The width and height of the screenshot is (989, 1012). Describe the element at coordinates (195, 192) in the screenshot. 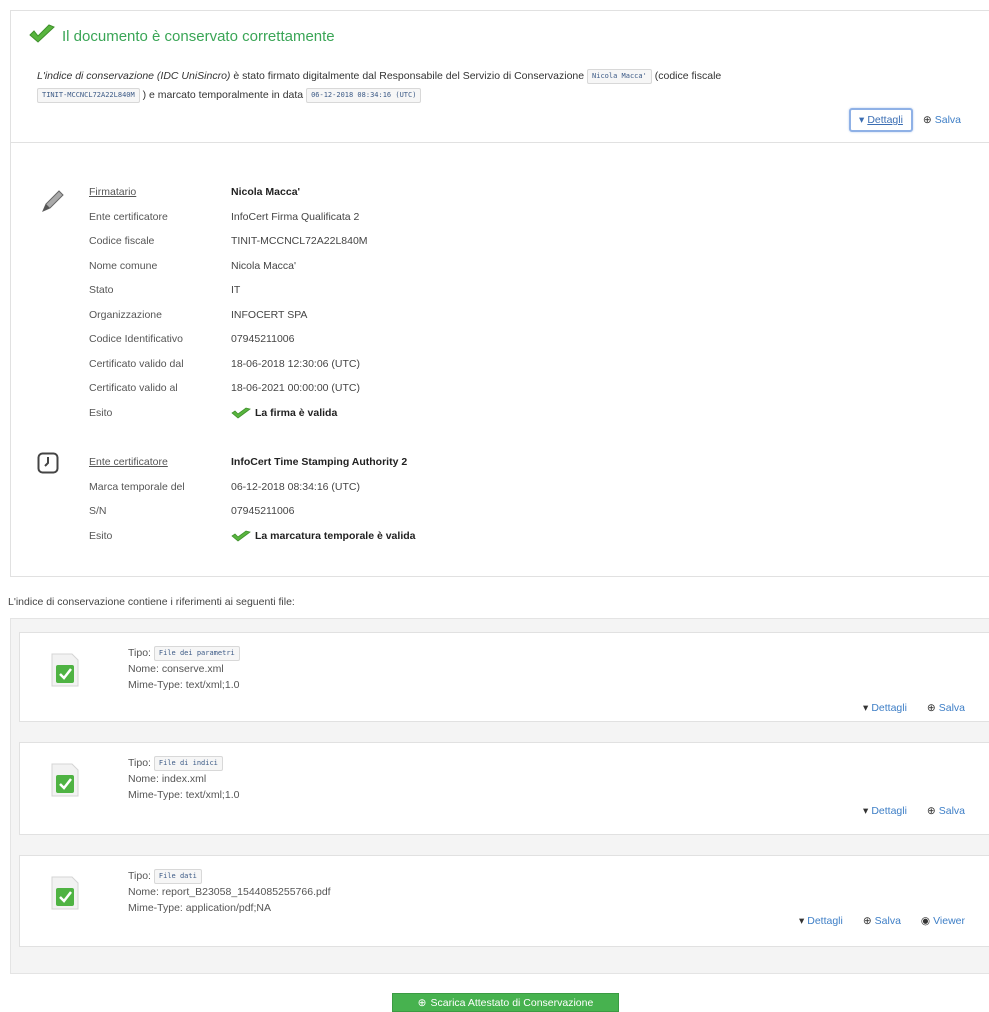

I see `signature-row: Firmatario Nicola Macca'` at that location.